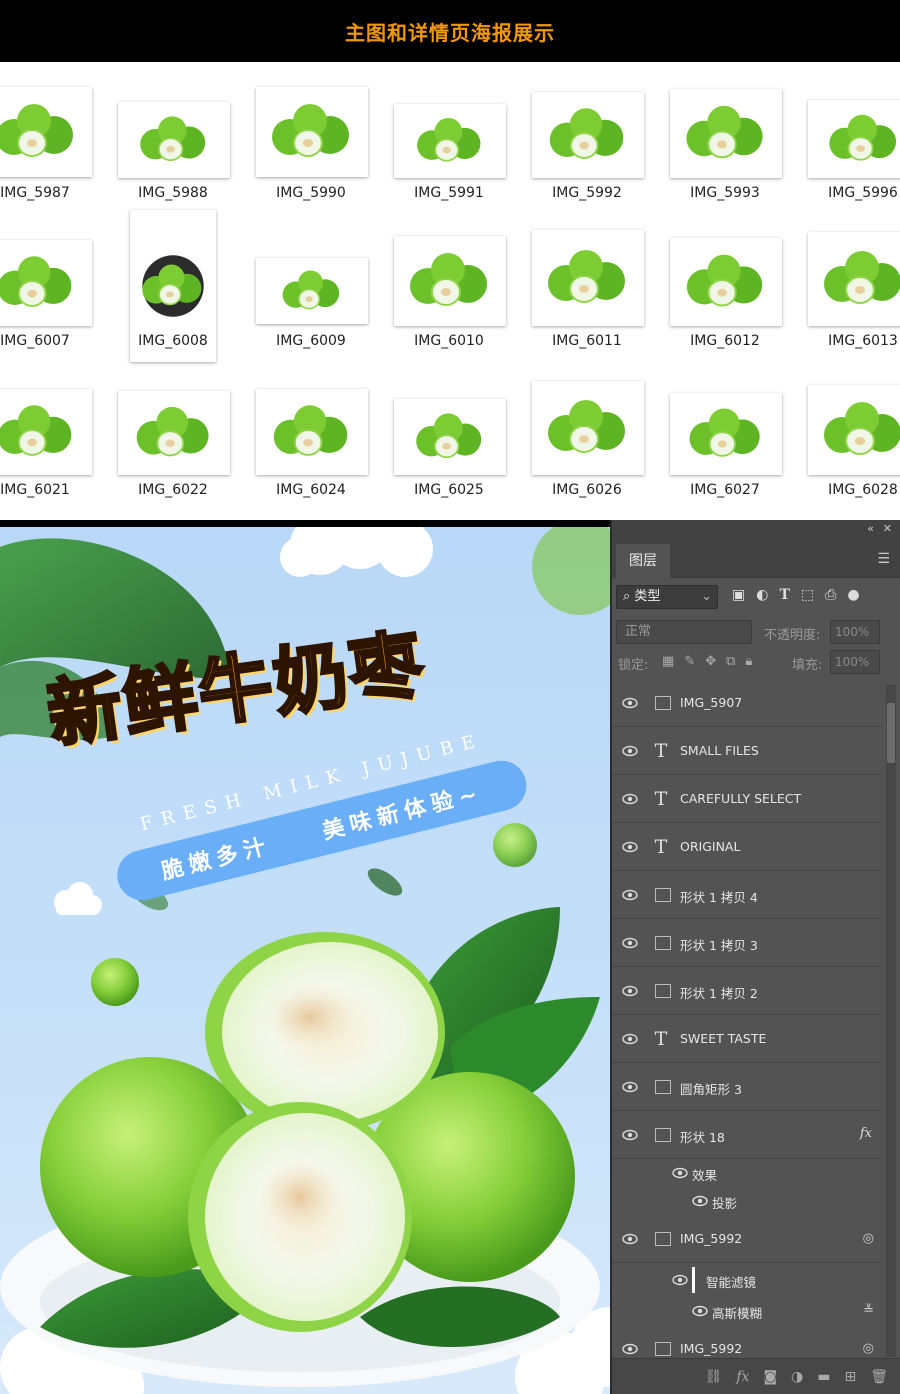  Describe the element at coordinates (449, 132) in the screenshot. I see `thumbnail: IMG_5991` at that location.